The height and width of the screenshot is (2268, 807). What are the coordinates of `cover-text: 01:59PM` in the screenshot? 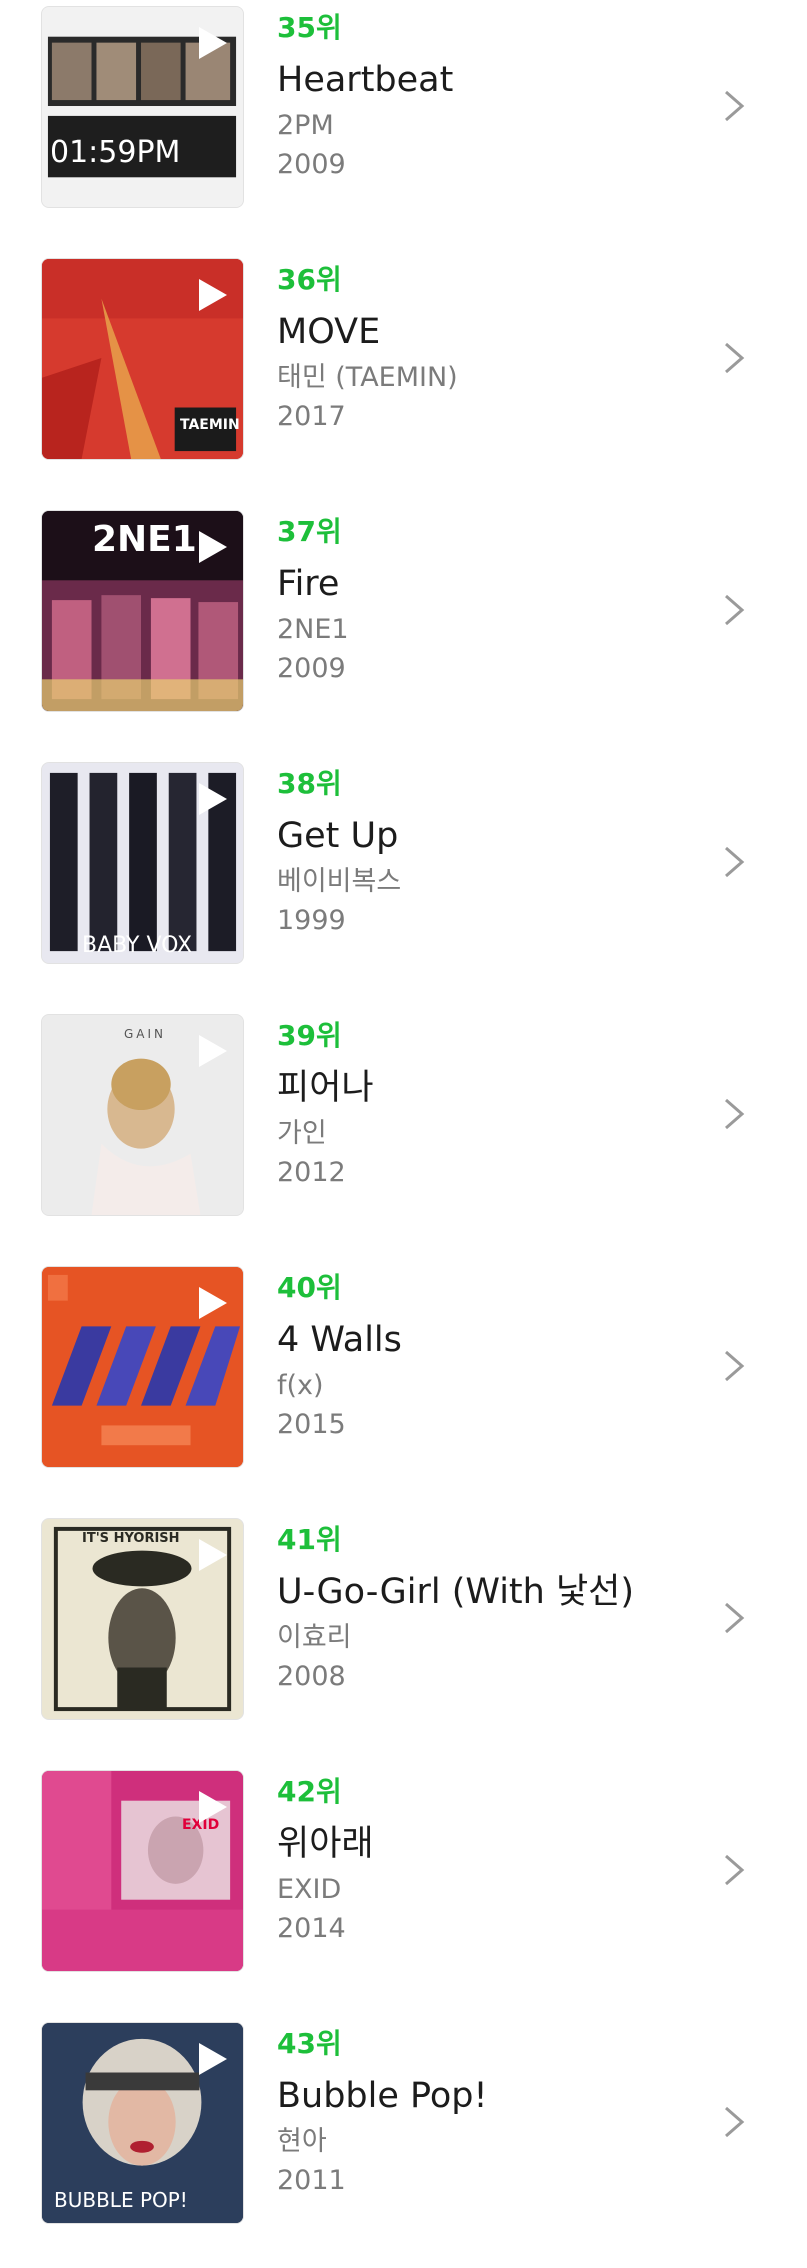 It's located at (115, 152).